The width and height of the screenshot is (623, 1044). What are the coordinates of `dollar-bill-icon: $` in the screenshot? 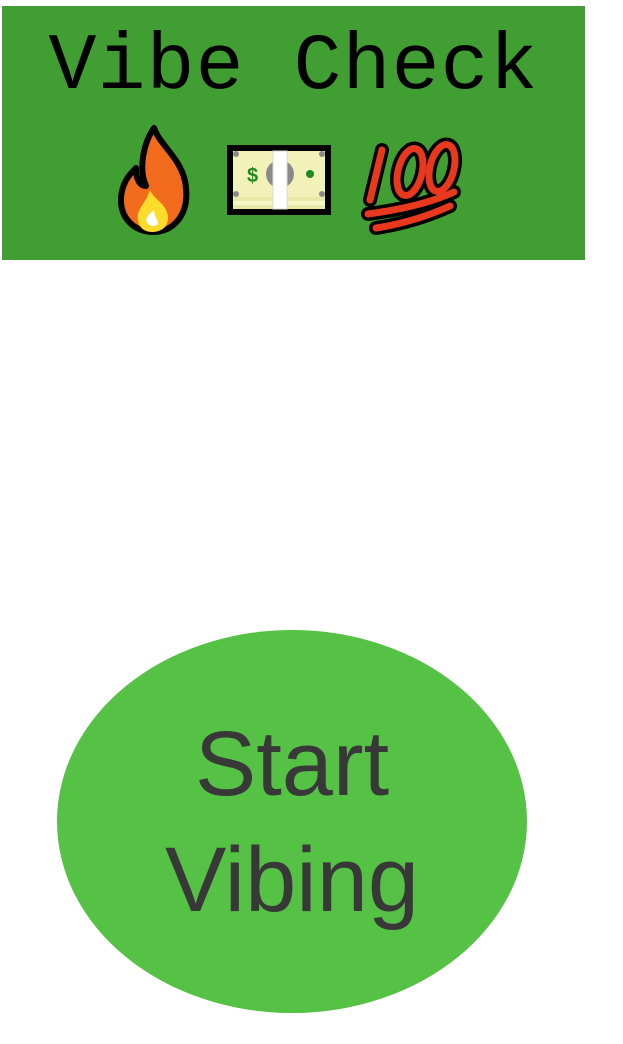 It's located at (280, 183).